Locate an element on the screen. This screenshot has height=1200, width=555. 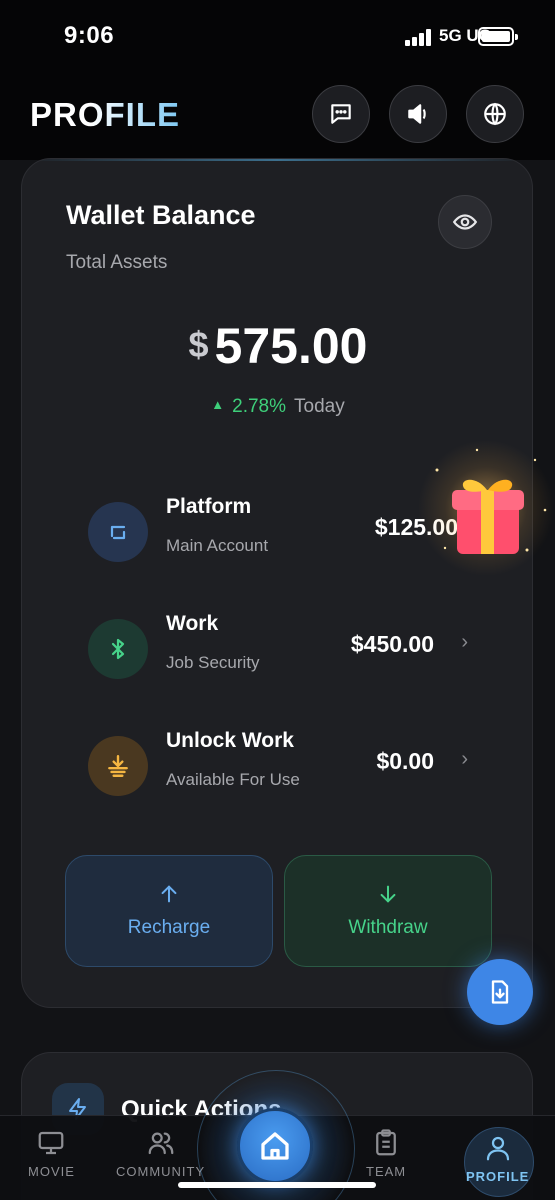
balance-amount: 575.00 is located at coordinates (291, 346).